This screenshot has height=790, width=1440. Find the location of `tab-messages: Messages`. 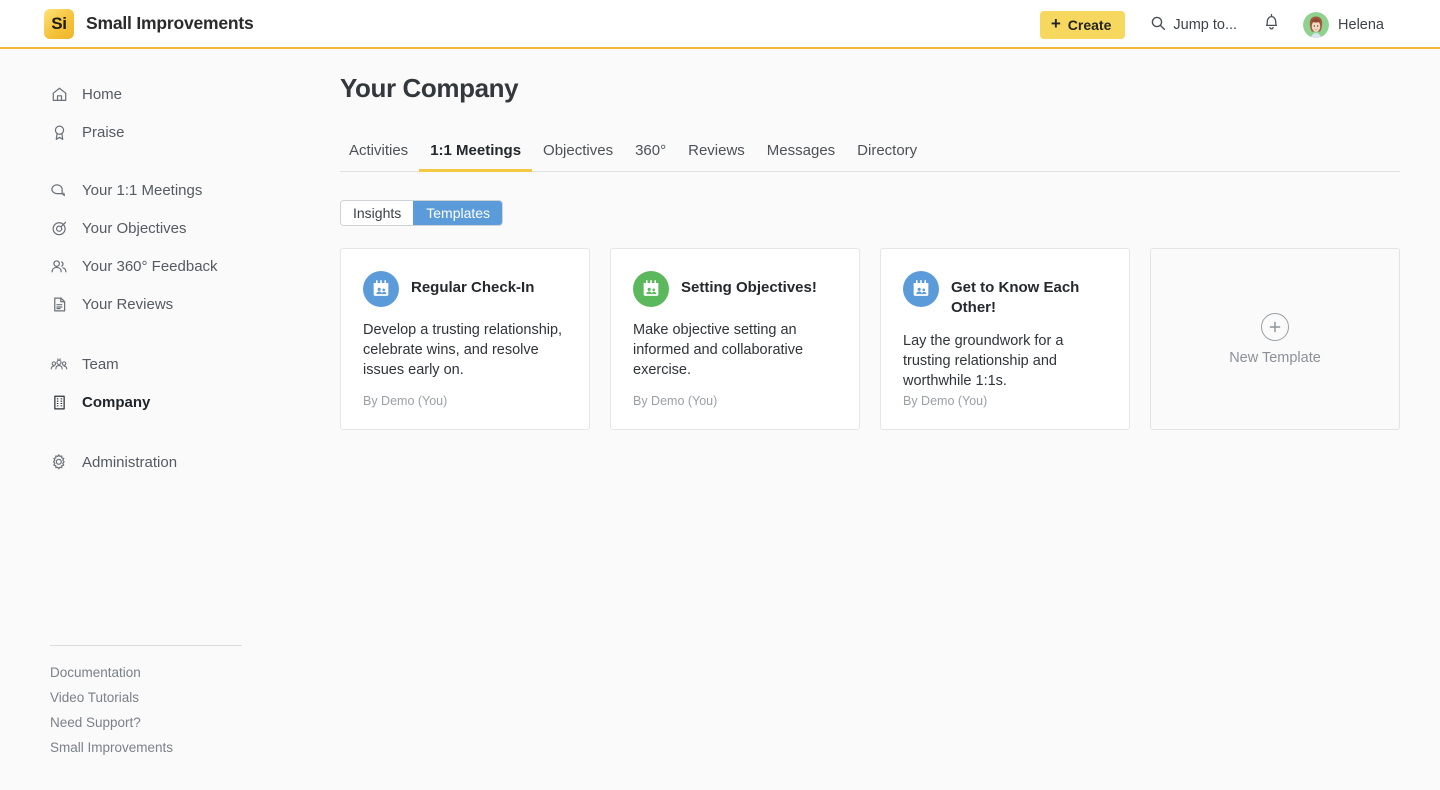

tab-messages: Messages is located at coordinates (801, 156).